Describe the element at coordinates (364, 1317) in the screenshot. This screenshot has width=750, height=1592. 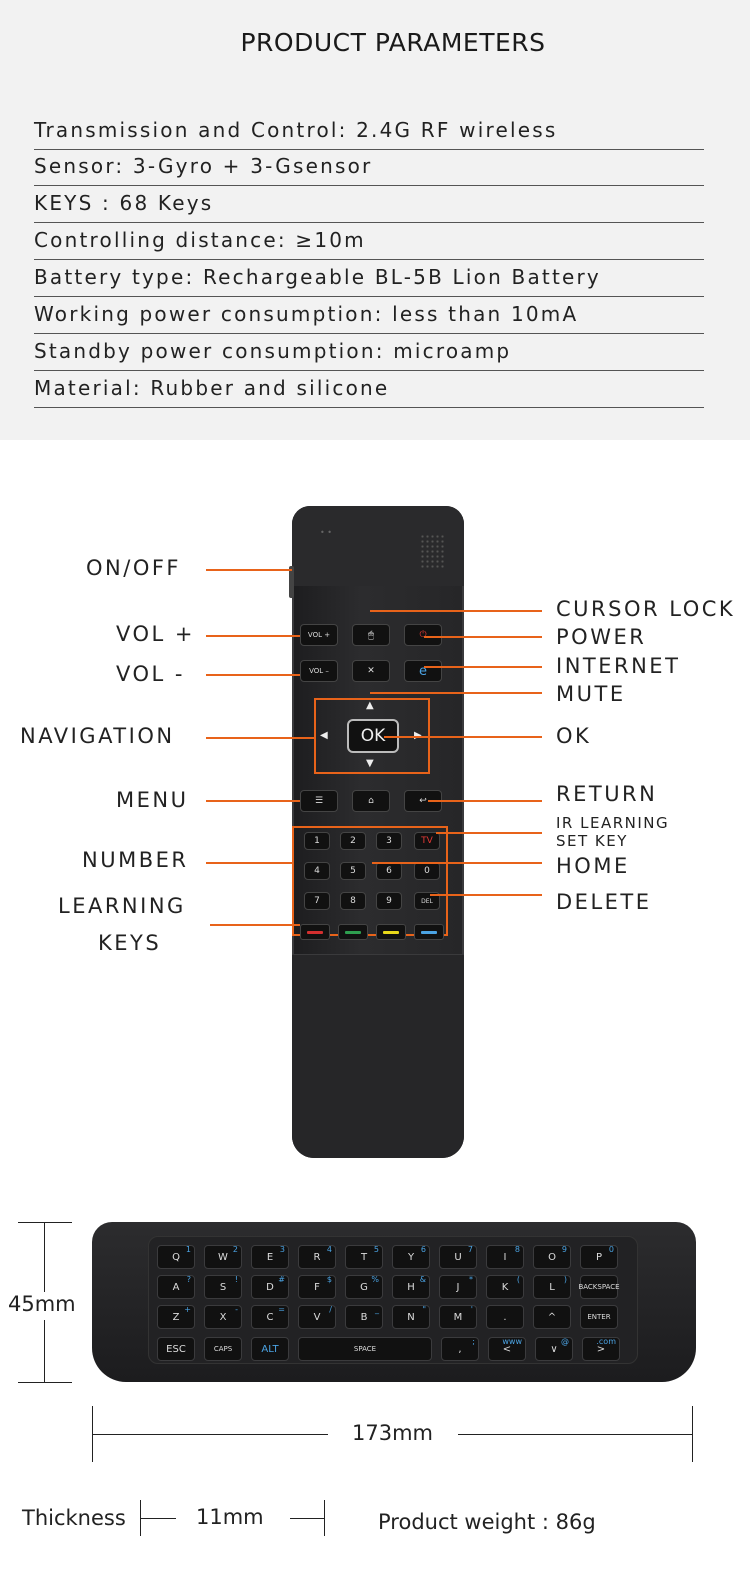
I see `keyboard-key: B _` at that location.